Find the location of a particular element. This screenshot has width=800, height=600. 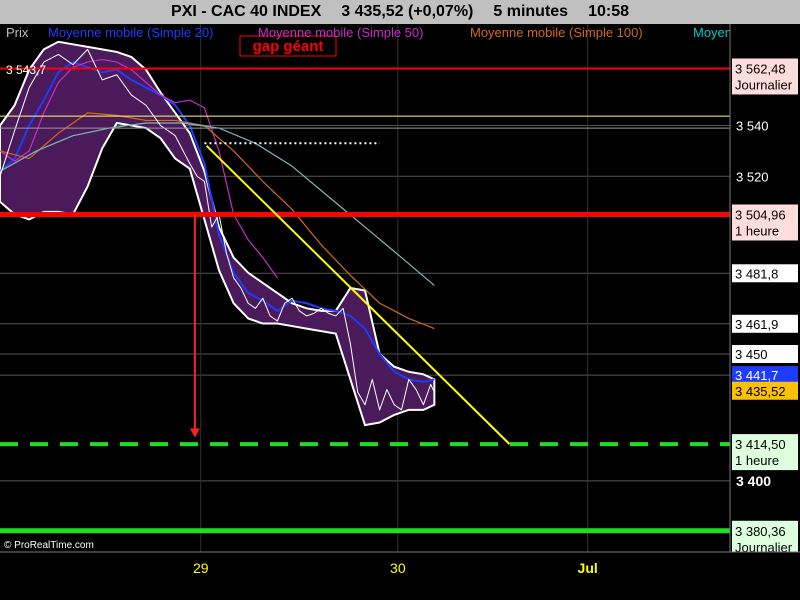

value-marker-label: 3 481,8 is located at coordinates (756, 273).